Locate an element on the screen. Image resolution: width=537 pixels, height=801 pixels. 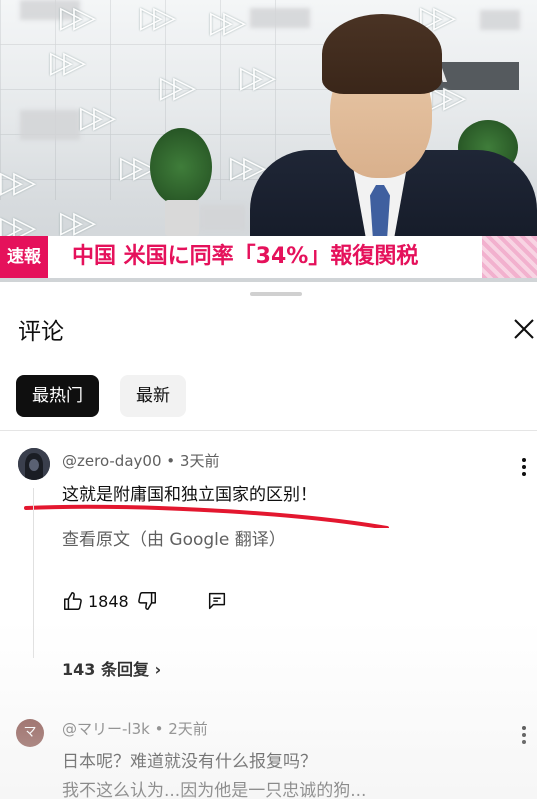
comment-author-line: @zero-day00 • 3天前 is located at coordinates (140, 460).